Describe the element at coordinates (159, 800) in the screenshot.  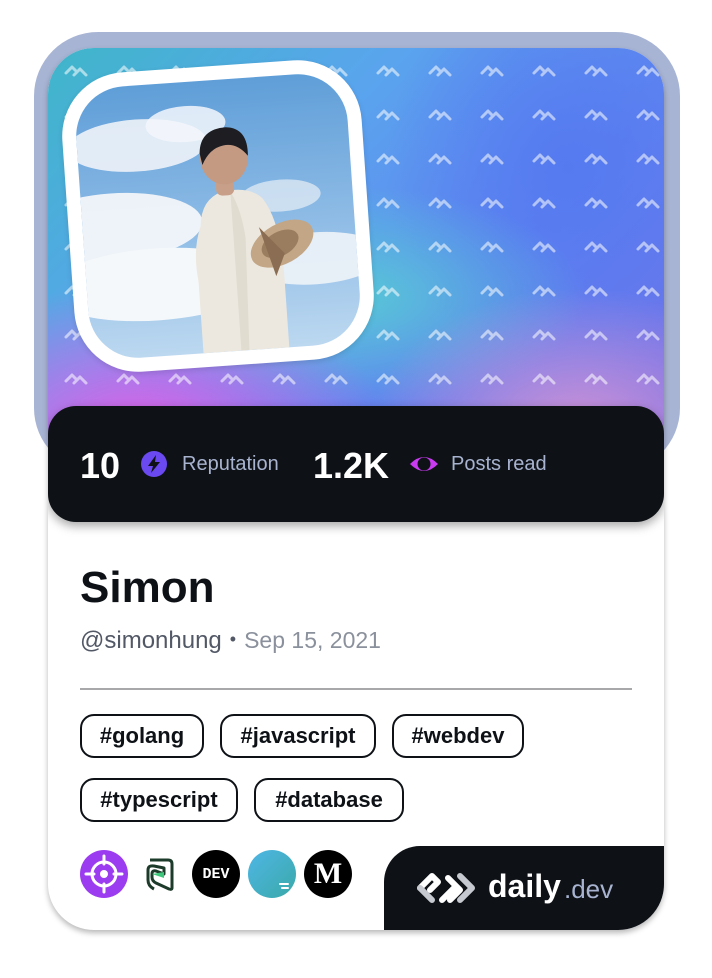
I see `tag-chip: #typescript` at that location.